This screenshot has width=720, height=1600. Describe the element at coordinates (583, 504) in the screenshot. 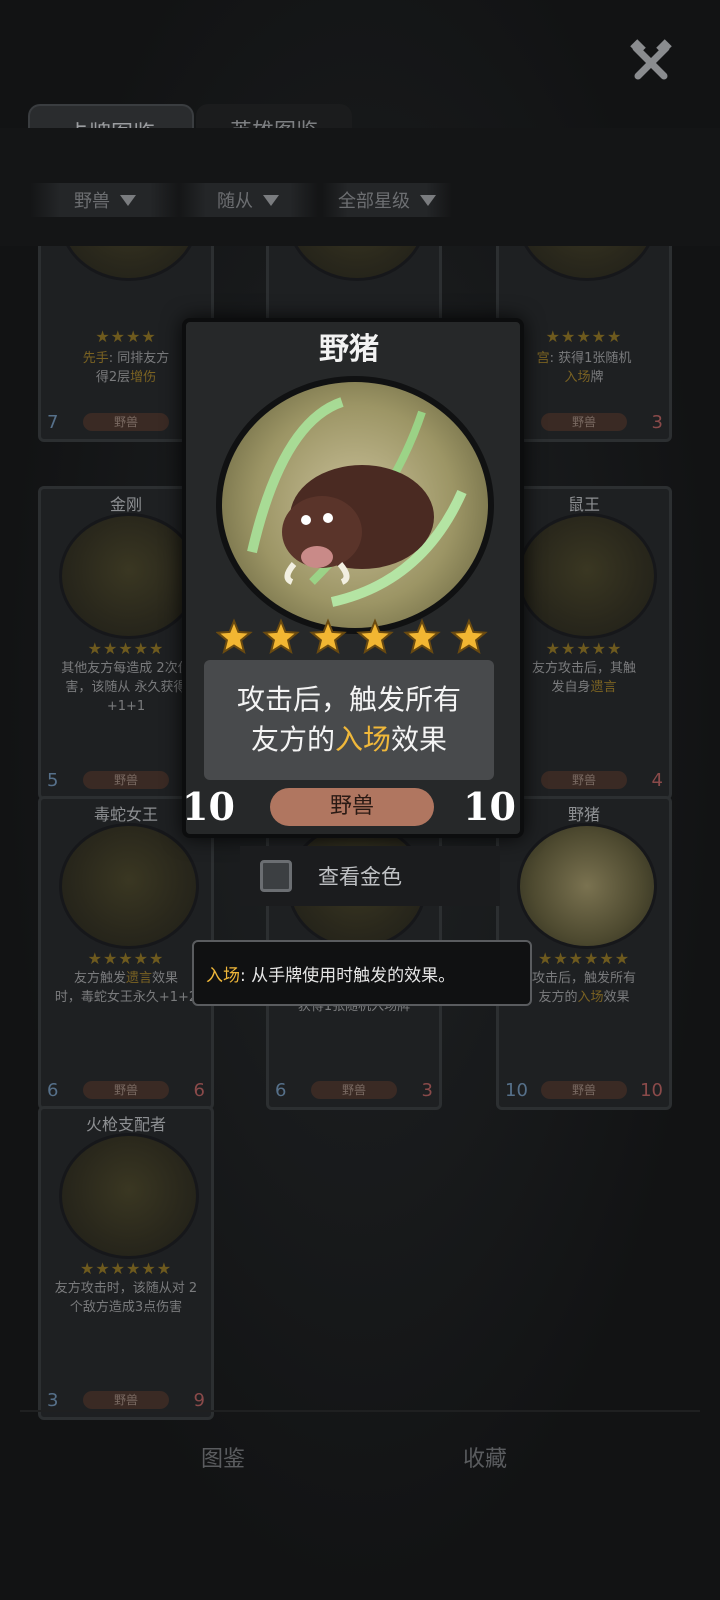

I see `card-name: 鼠王` at that location.